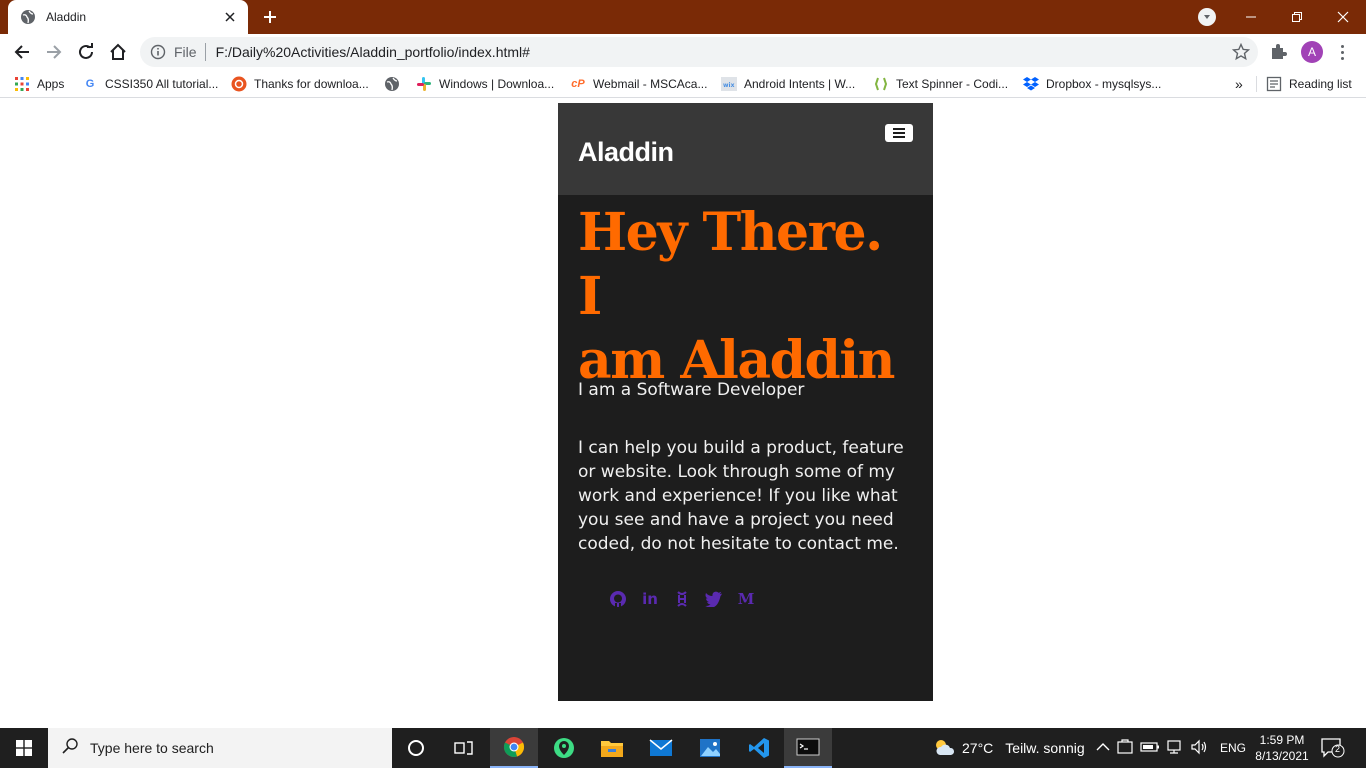 Image resolution: width=1366 pixels, height=768 pixels. I want to click on bookmark-label: Apps, so click(51, 84).